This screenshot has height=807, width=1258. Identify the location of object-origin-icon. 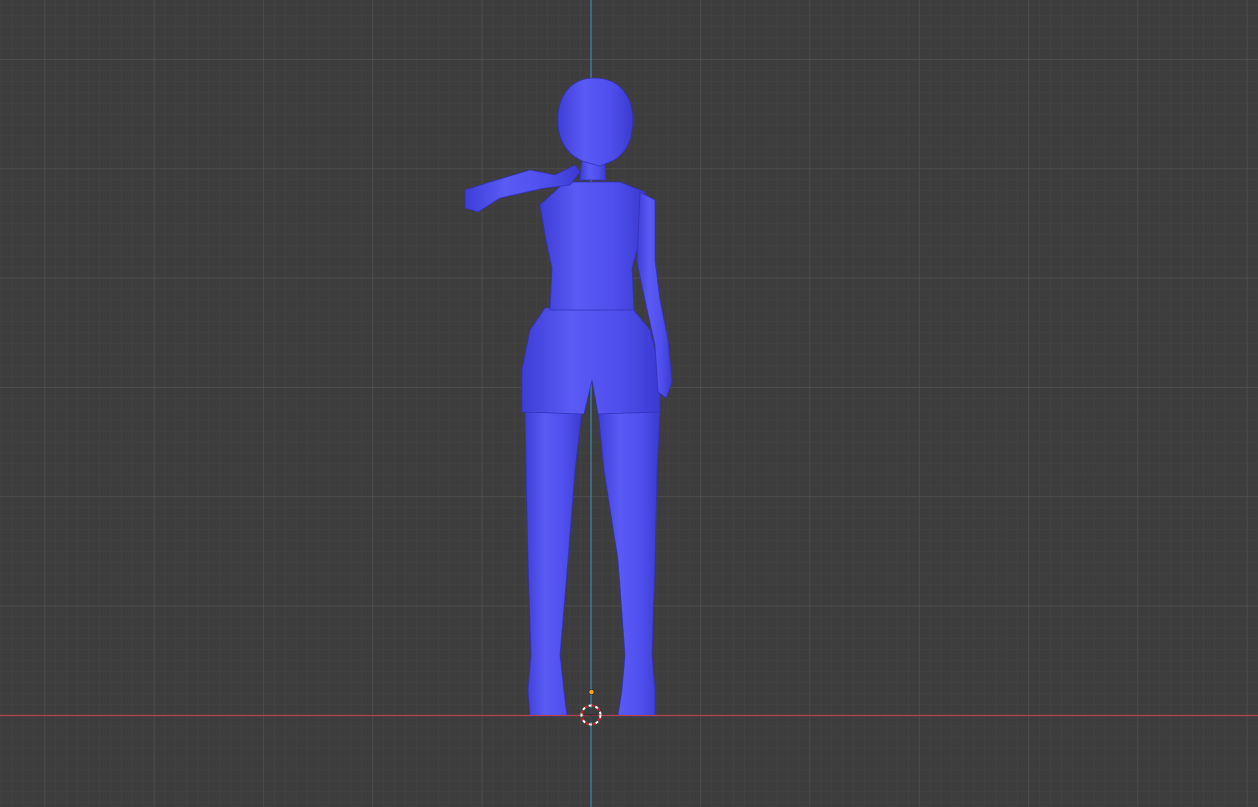
(591, 692).